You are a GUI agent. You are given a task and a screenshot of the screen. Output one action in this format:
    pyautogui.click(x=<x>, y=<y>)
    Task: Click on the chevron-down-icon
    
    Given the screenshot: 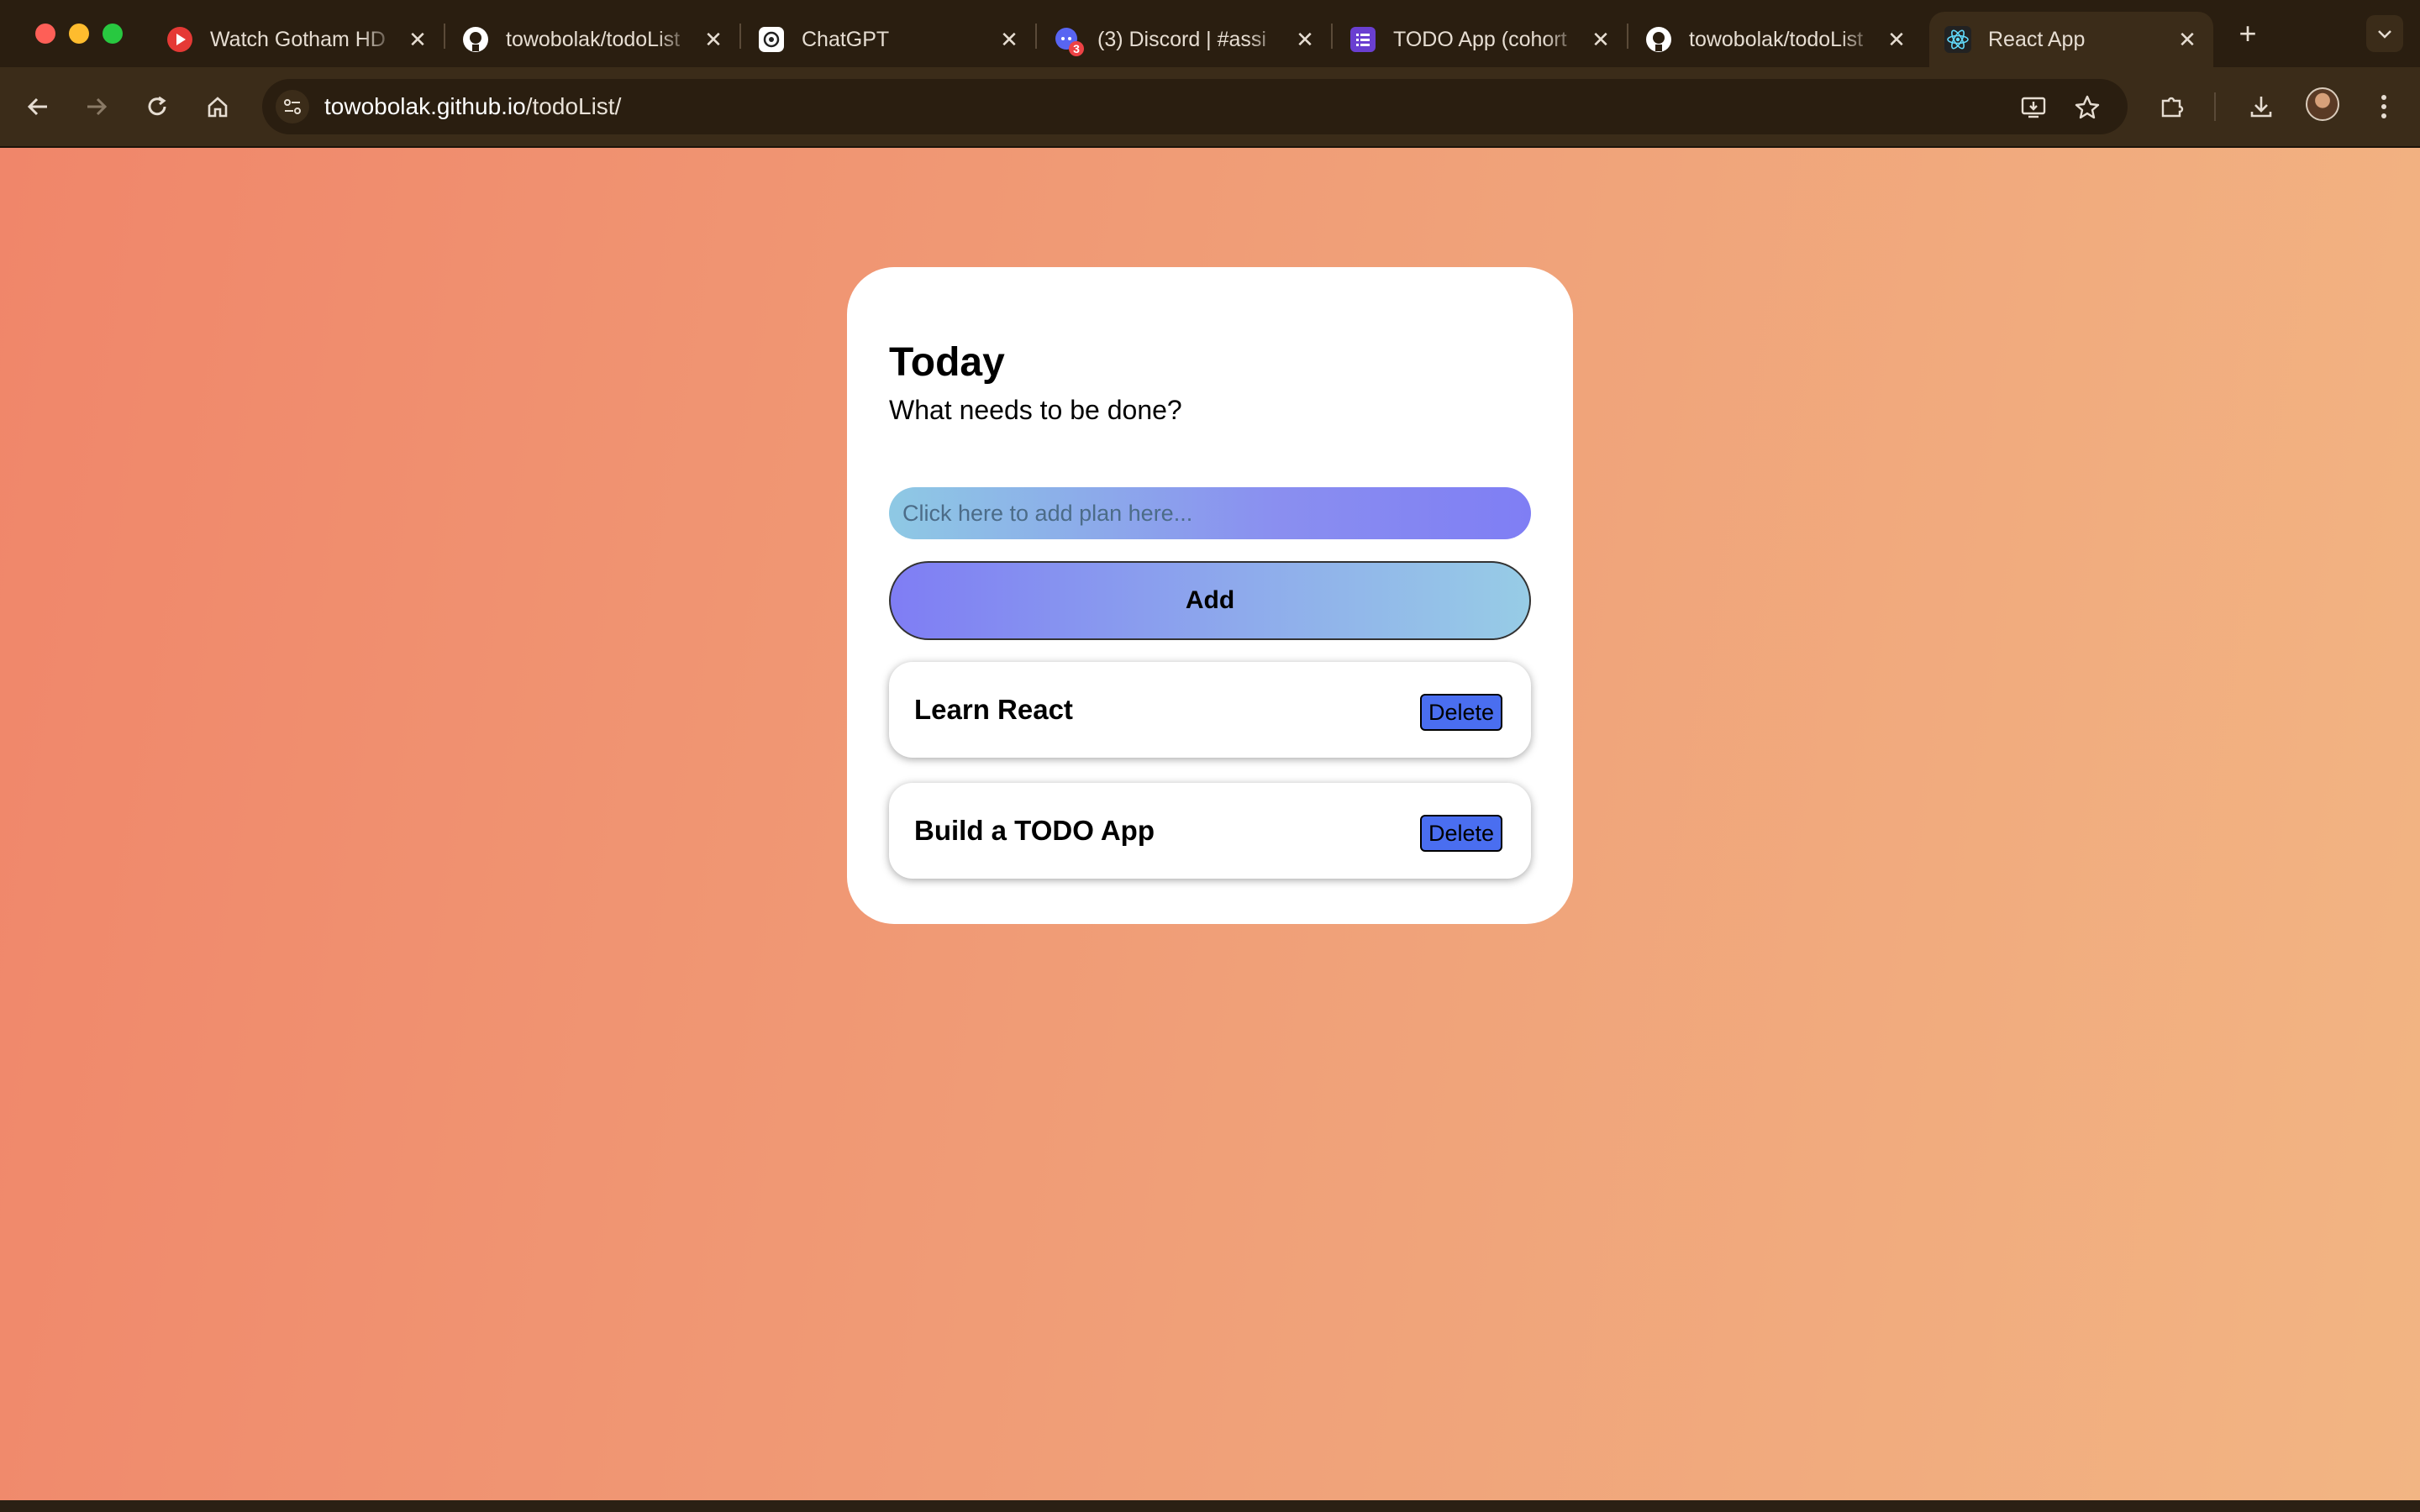 What is the action you would take?
    pyautogui.click(x=2385, y=34)
    